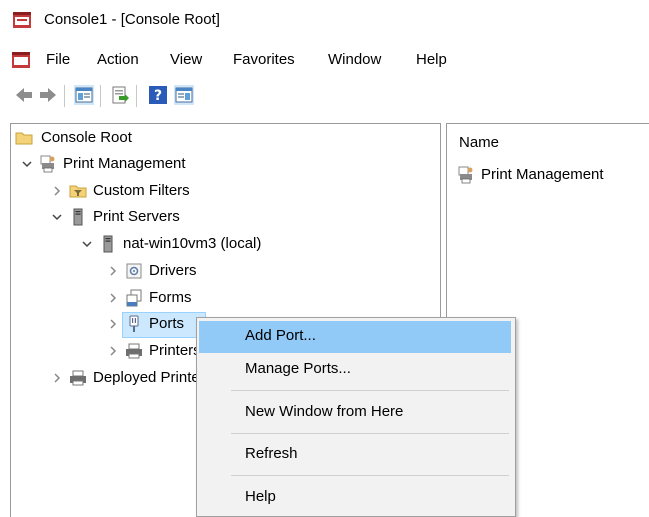 The height and width of the screenshot is (517, 649). I want to click on filter-folder-icon, so click(78, 191).